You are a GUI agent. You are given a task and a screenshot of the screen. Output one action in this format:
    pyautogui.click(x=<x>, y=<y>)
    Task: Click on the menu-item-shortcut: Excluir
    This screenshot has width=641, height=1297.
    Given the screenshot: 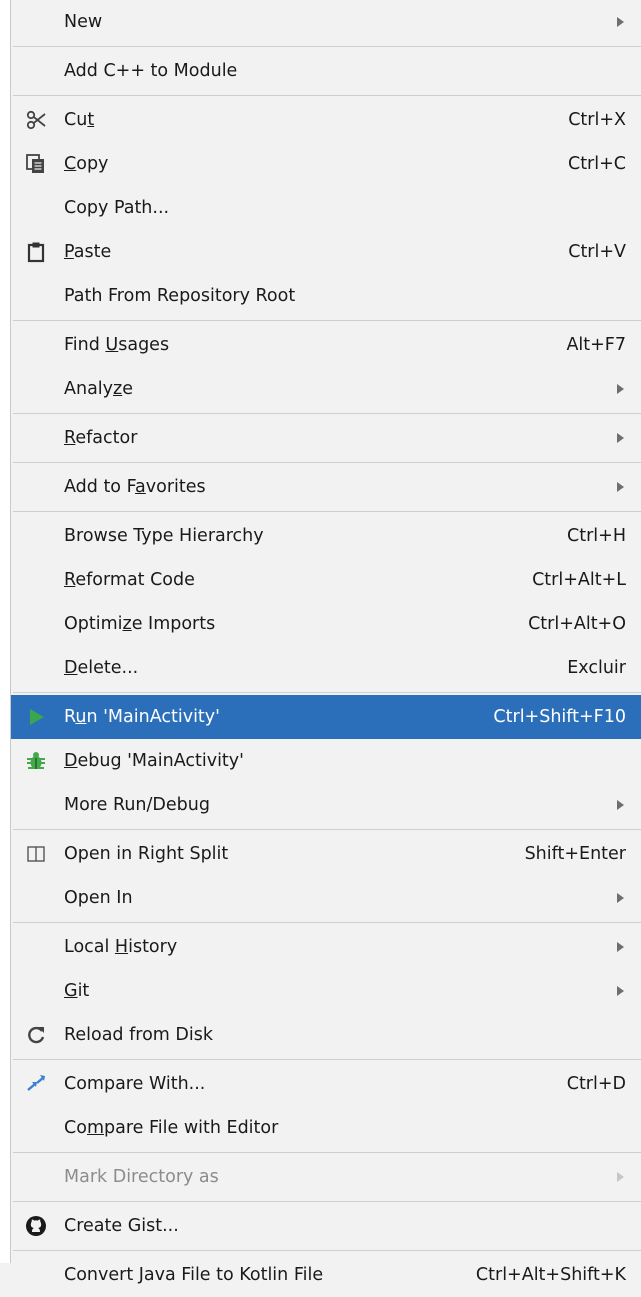 What is the action you would take?
    pyautogui.click(x=596, y=668)
    